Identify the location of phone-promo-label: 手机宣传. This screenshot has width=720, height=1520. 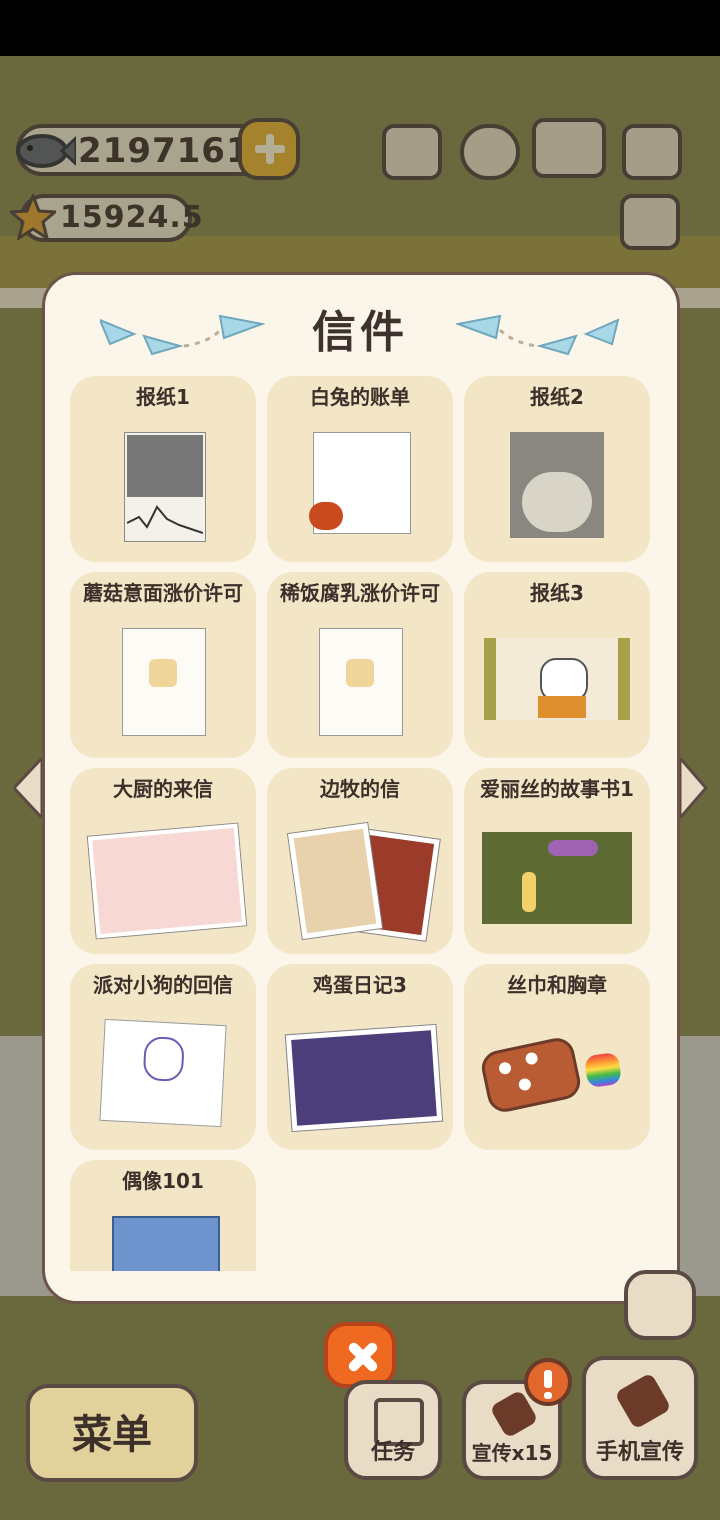
(639, 1452).